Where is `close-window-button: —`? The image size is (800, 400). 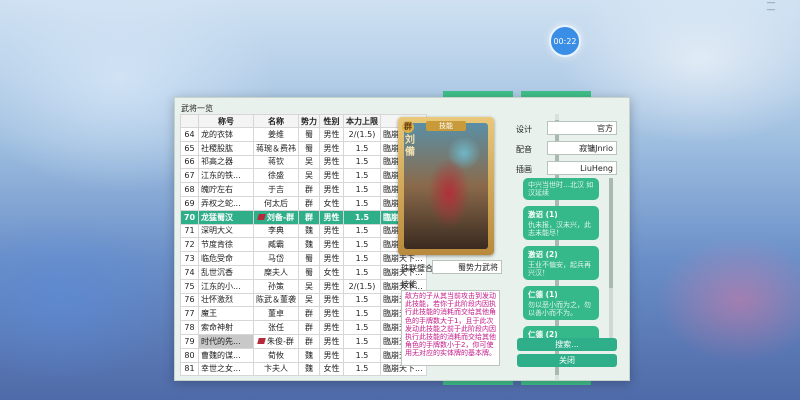 close-window-button: — is located at coordinates (771, 10).